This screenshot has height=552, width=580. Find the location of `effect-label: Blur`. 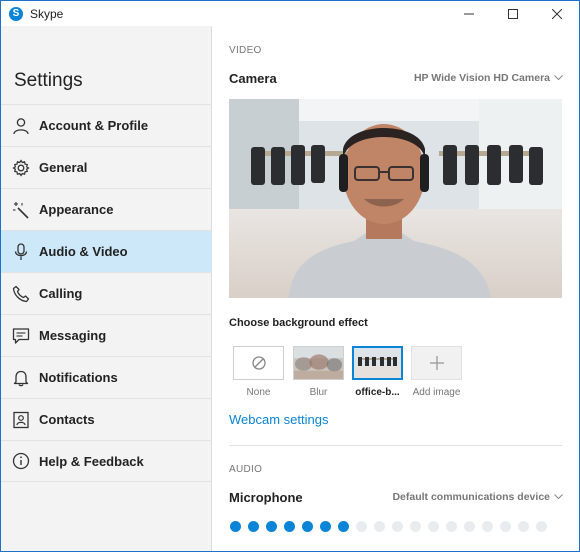

effect-label: Blur is located at coordinates (318, 392).